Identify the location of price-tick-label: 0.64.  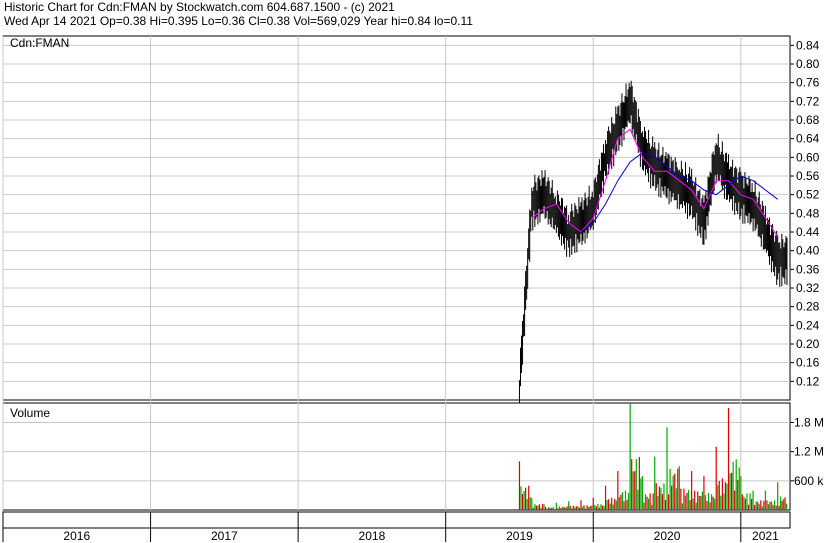
(808, 139).